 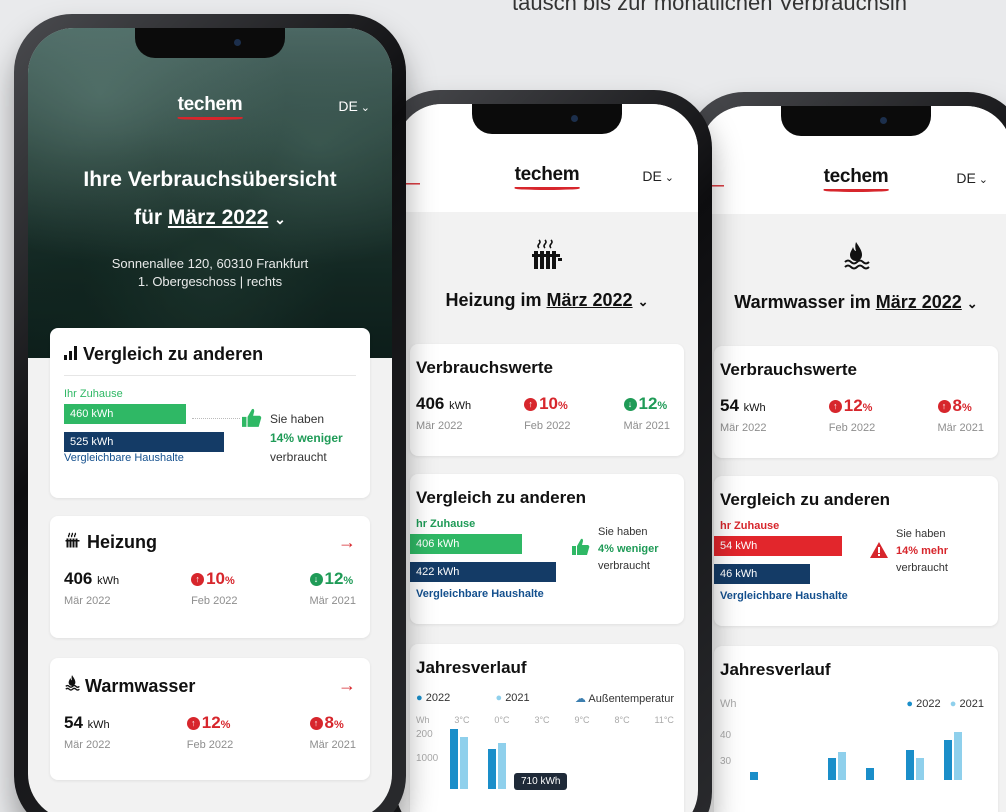 What do you see at coordinates (728, 704) in the screenshot?
I see `axis-unit: Wh` at bounding box center [728, 704].